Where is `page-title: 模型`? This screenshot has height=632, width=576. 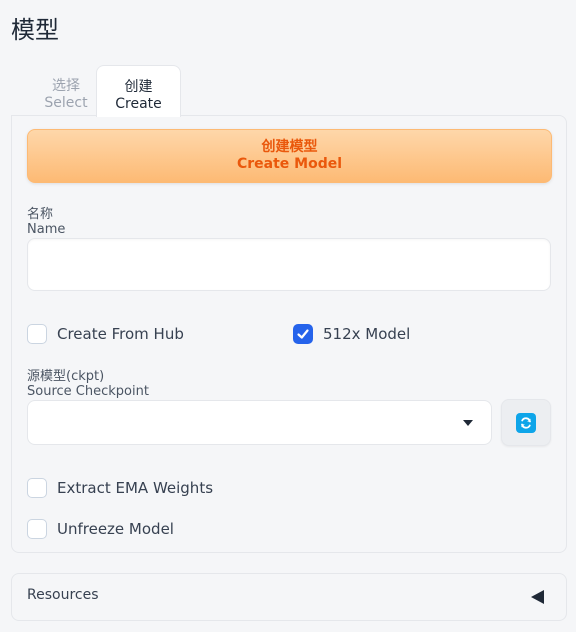 page-title: 模型 is located at coordinates (35, 30).